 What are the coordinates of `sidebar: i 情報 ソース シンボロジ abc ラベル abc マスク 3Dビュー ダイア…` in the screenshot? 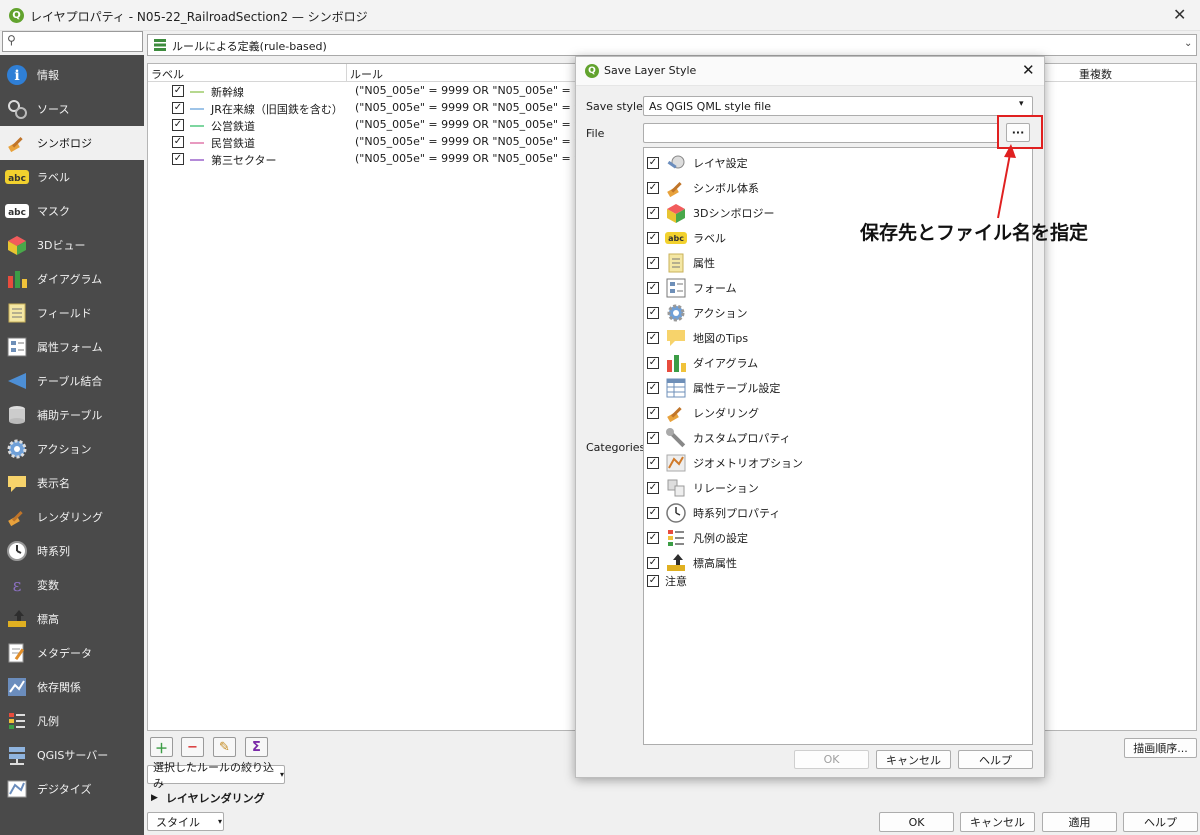 It's located at (72, 445).